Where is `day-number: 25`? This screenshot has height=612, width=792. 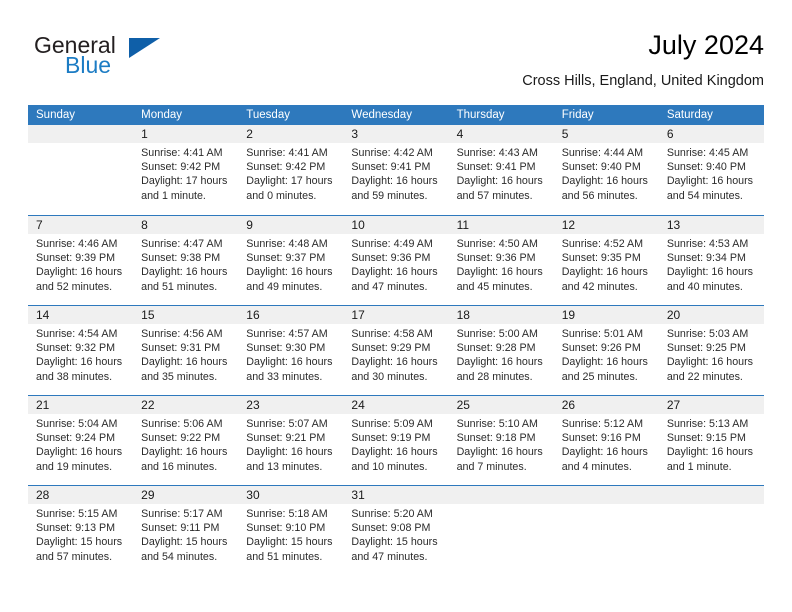 day-number: 25 is located at coordinates (463, 405).